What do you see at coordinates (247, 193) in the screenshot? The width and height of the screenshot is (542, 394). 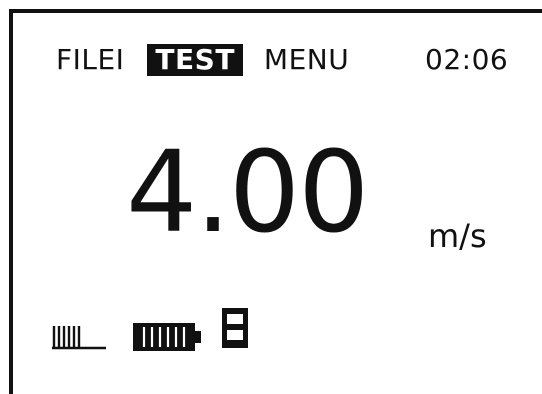 I see `measurement-value: 4.00` at bounding box center [247, 193].